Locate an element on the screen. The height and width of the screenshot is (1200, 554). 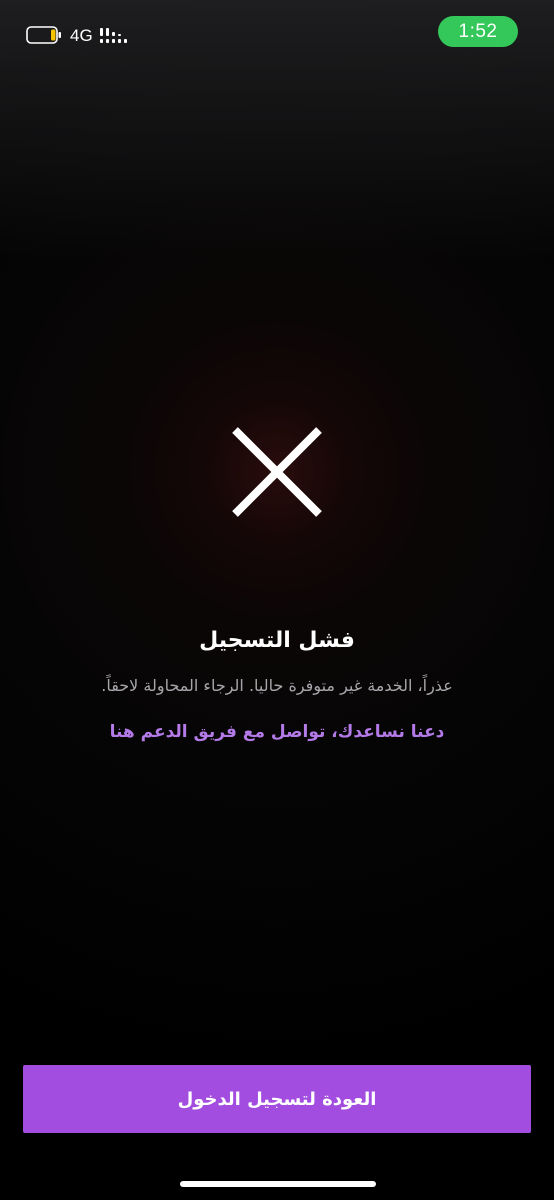
page-title: فشل التسجيل is located at coordinates (277, 640).